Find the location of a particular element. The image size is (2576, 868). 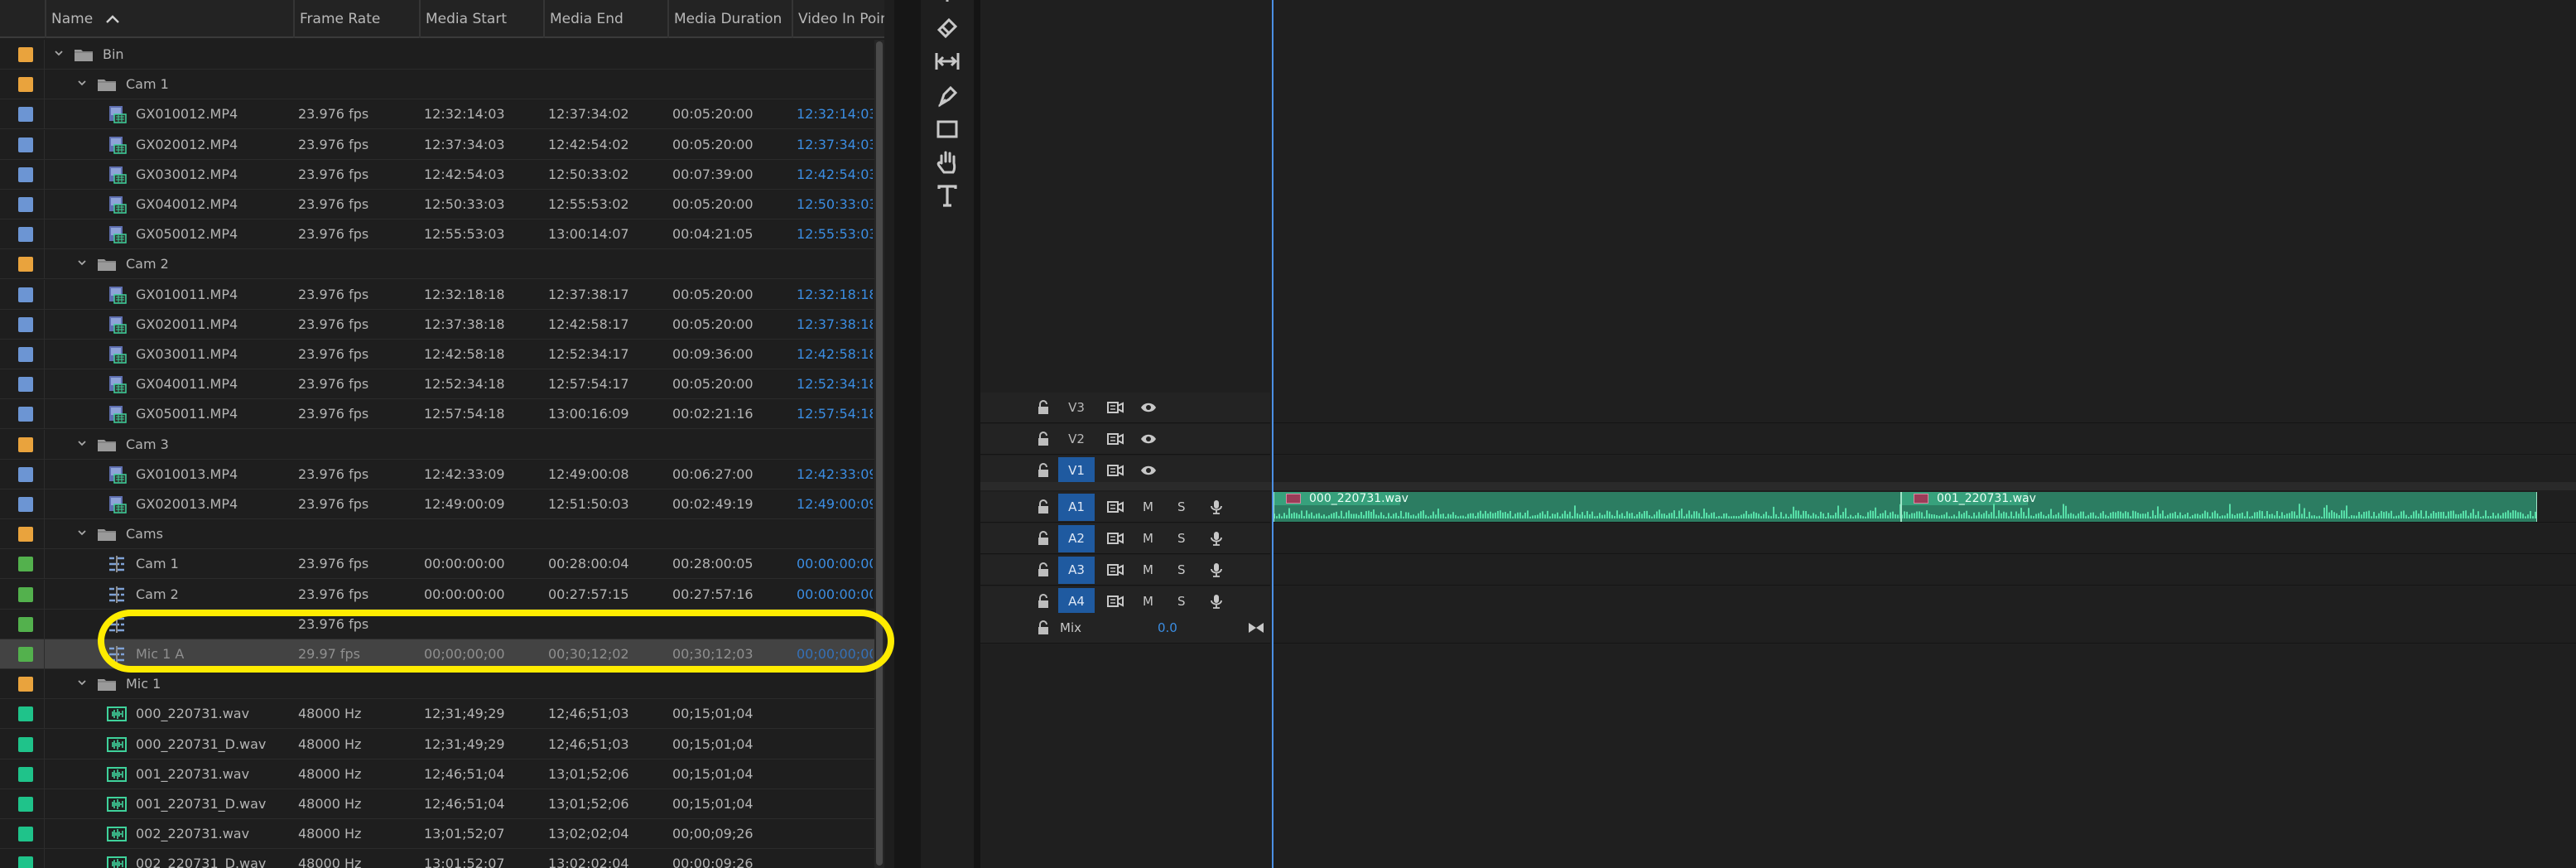

mix-volume-value: 0.0 is located at coordinates (1167, 629).